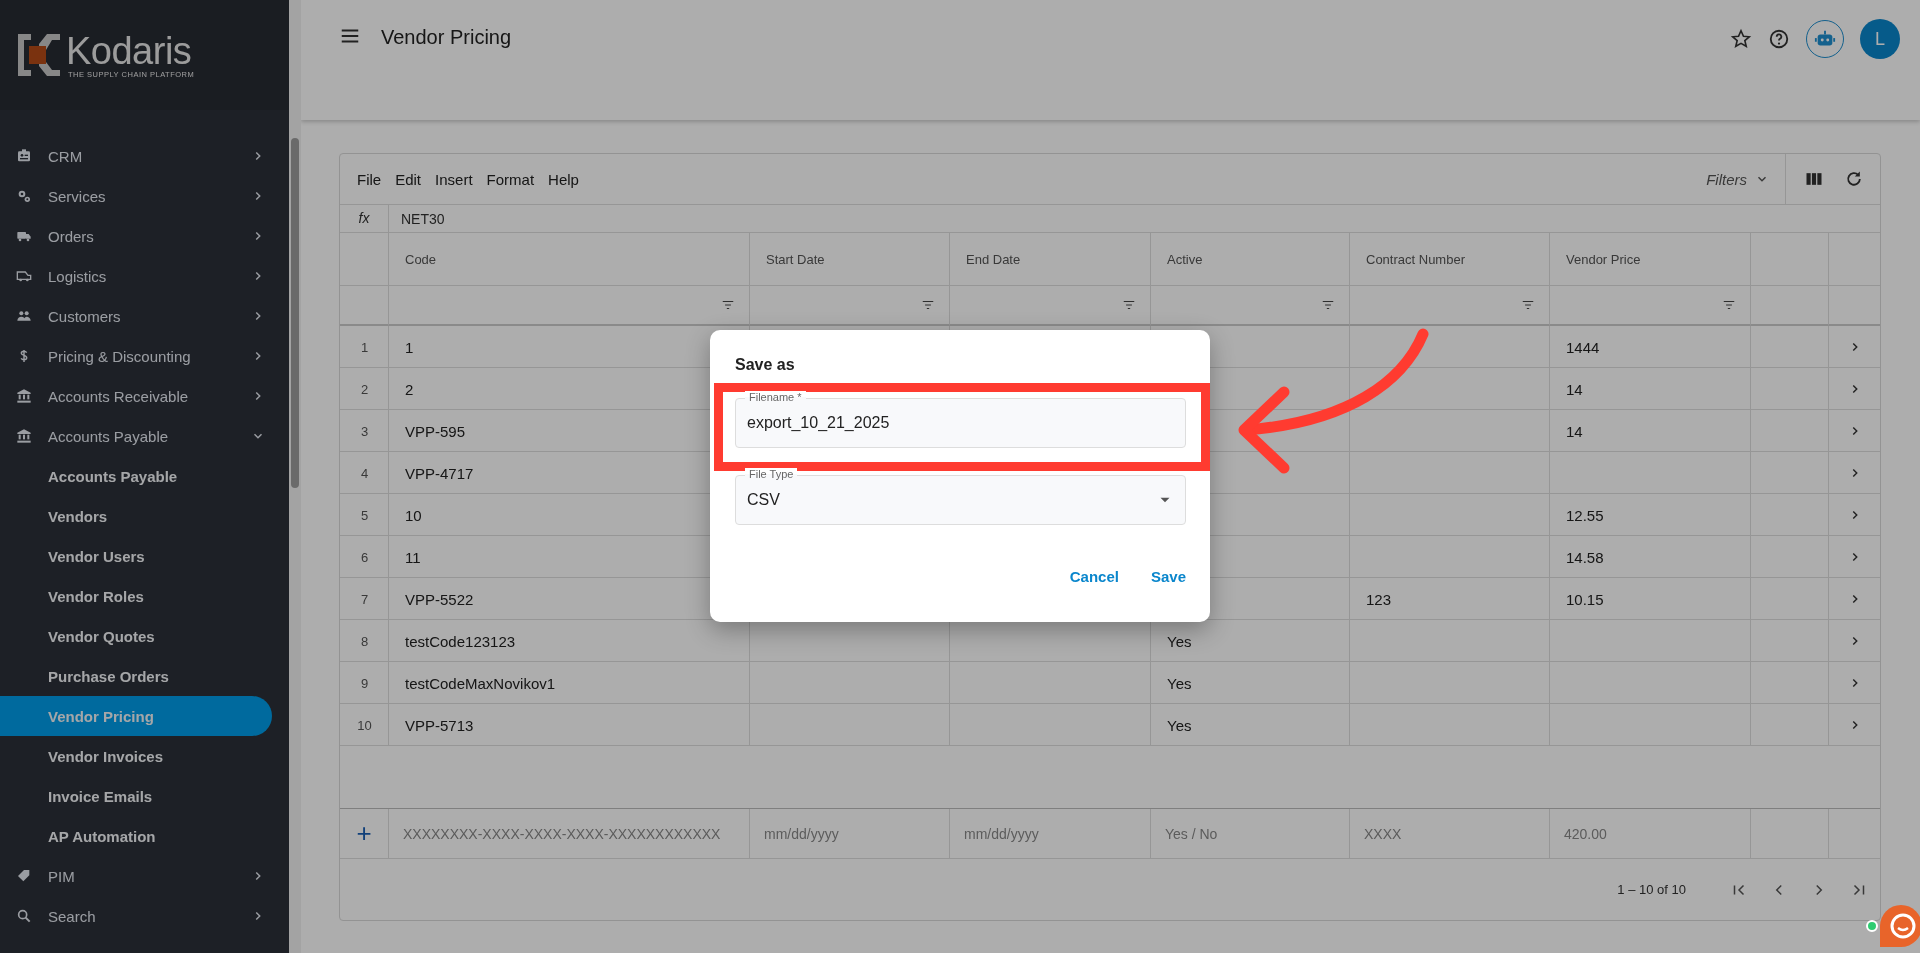 The image size is (1920, 953). Describe the element at coordinates (413, 515) in the screenshot. I see `table-cell: 10` at that location.